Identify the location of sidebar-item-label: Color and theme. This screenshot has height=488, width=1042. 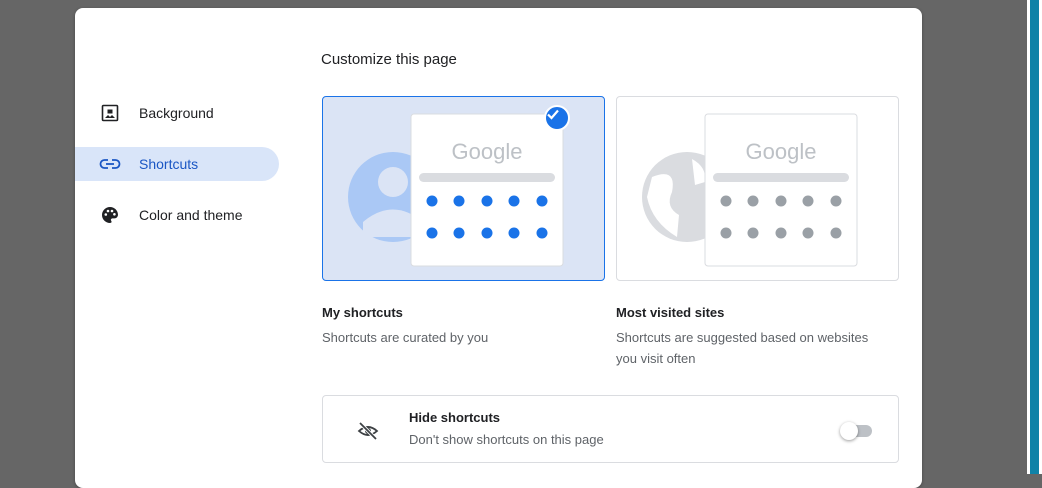
(191, 215).